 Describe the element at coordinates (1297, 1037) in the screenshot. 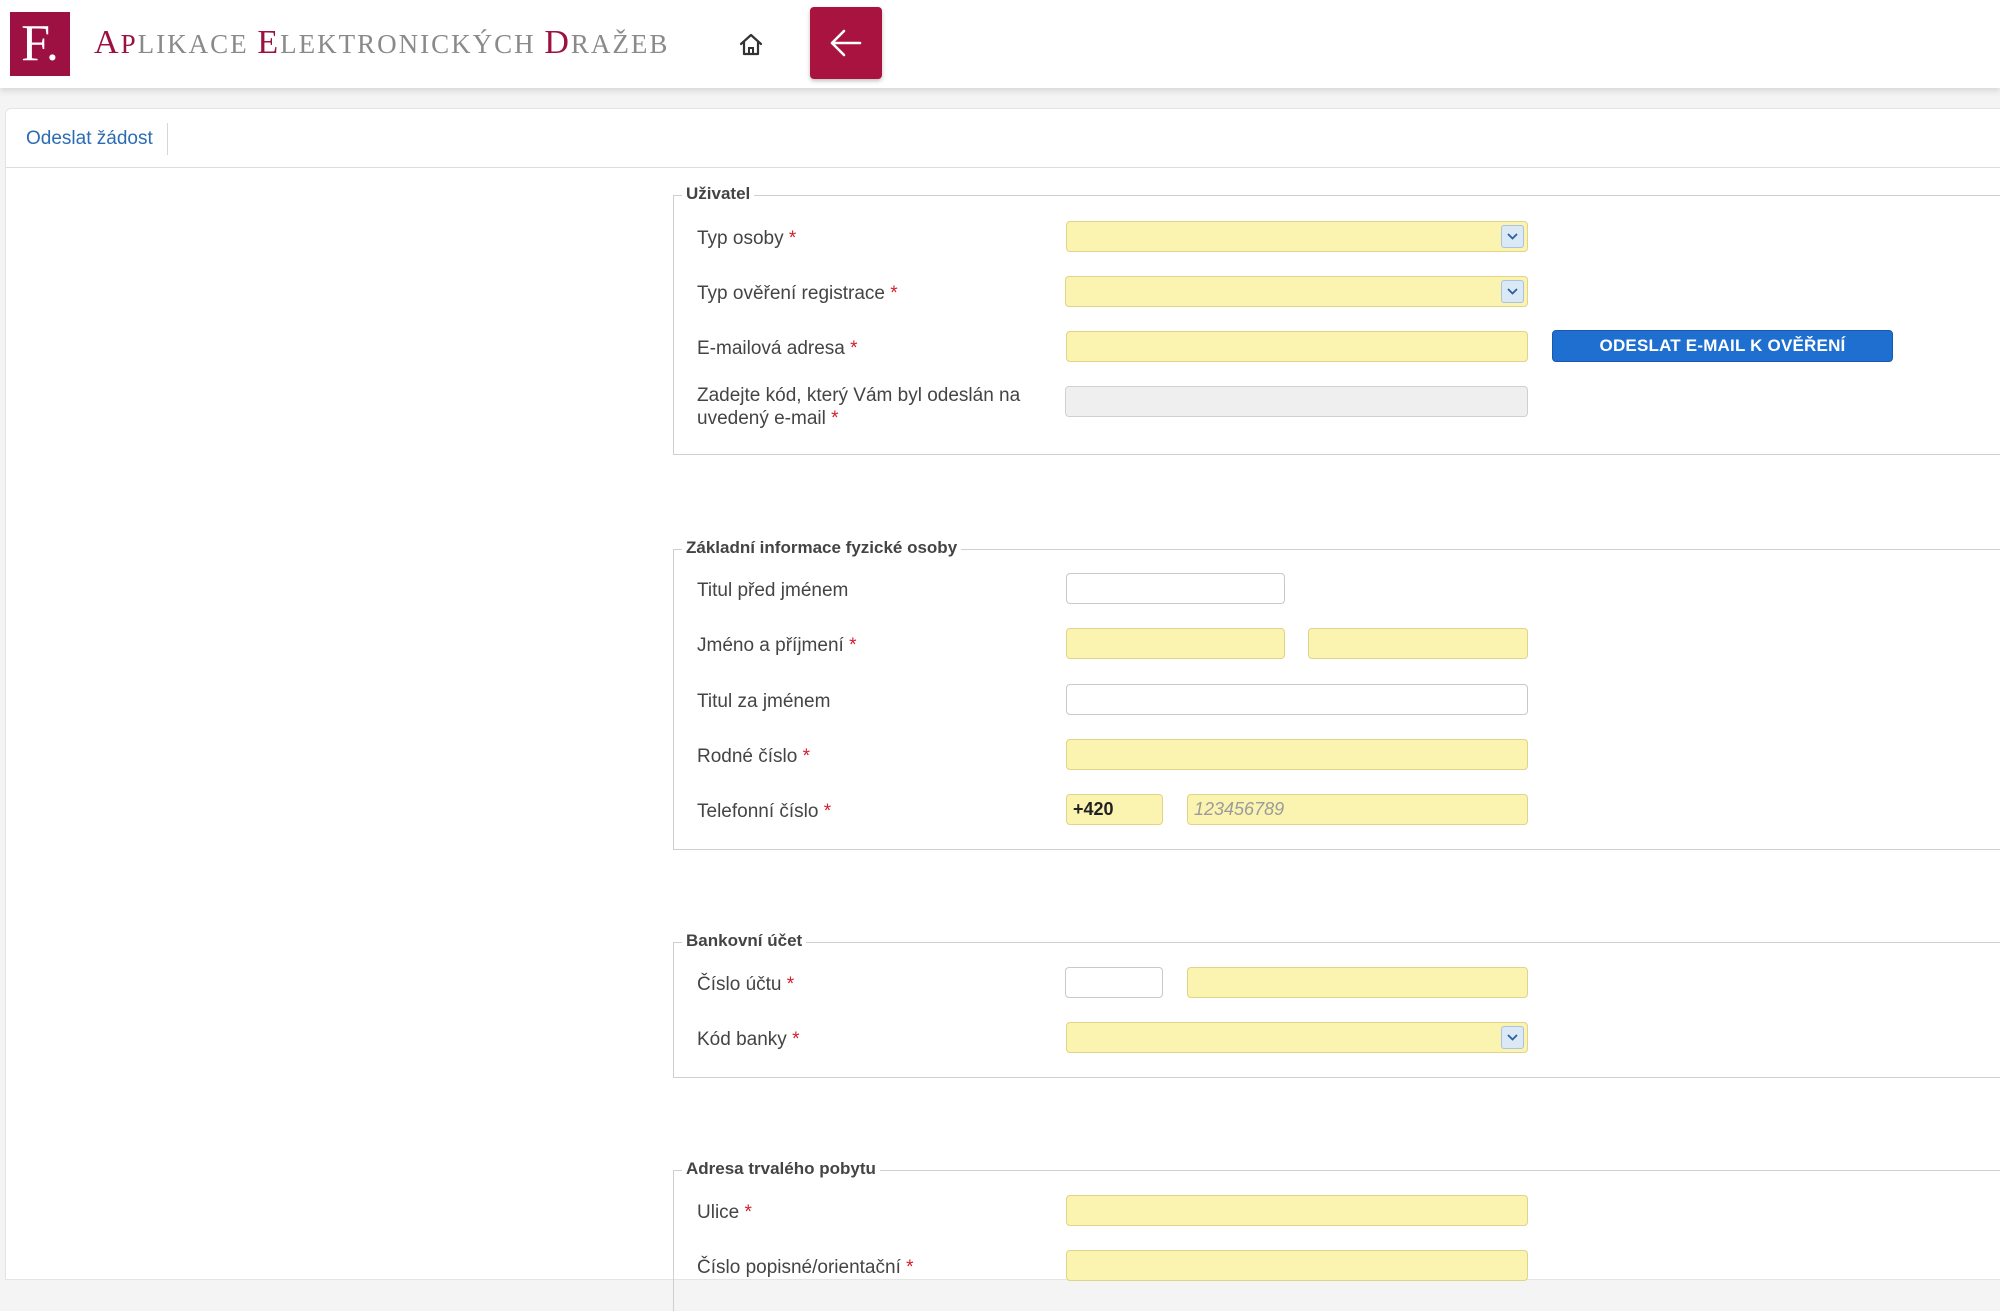

I see `bank-code-select` at that location.